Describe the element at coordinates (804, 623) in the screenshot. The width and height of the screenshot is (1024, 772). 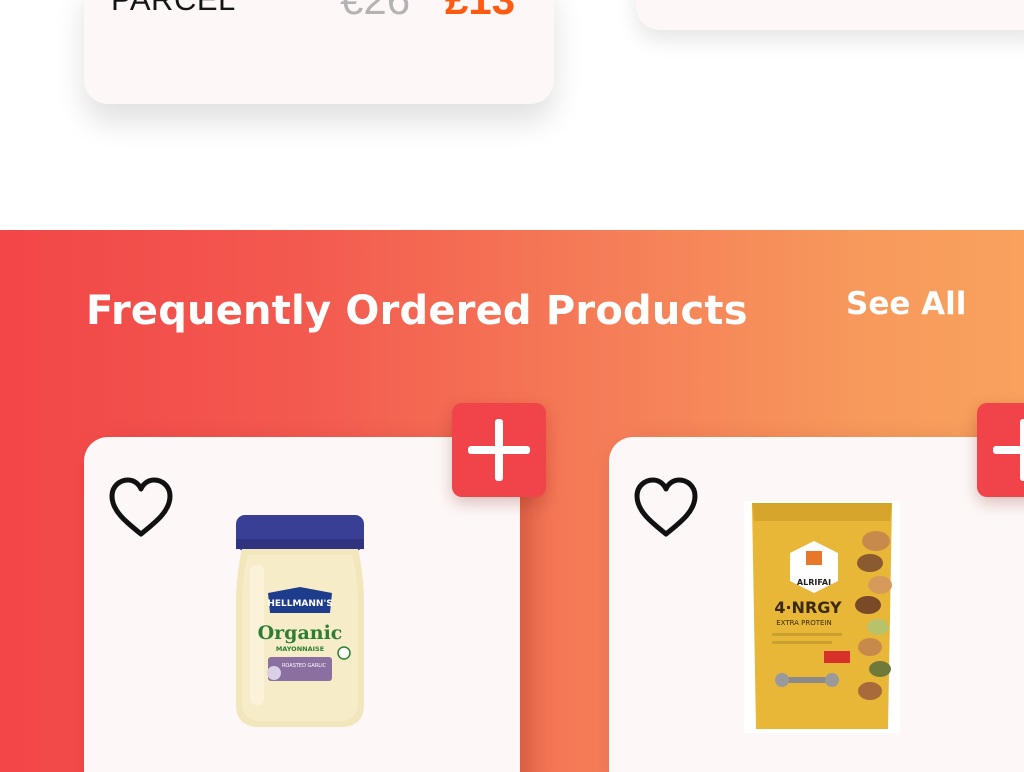
I see `product-line2: EXTRA PROTEIN` at that location.